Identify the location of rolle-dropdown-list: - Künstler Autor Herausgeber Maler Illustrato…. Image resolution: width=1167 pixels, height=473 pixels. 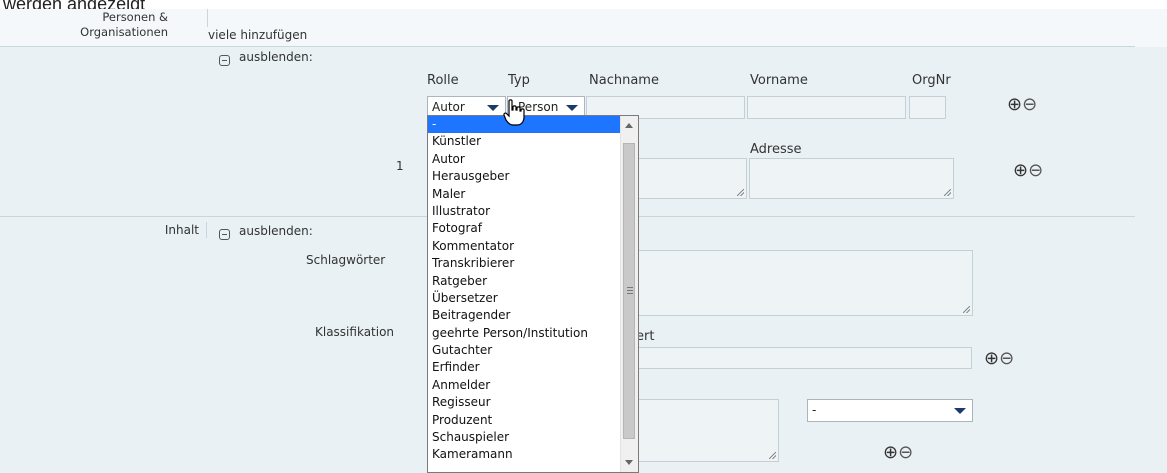
(533, 294).